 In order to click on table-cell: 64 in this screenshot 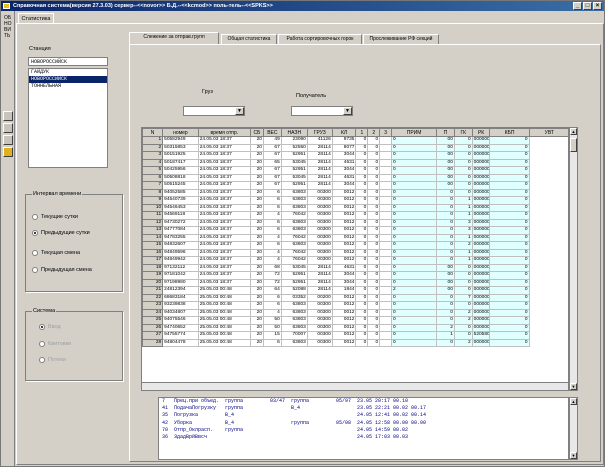, I will do `click(272, 290)`.